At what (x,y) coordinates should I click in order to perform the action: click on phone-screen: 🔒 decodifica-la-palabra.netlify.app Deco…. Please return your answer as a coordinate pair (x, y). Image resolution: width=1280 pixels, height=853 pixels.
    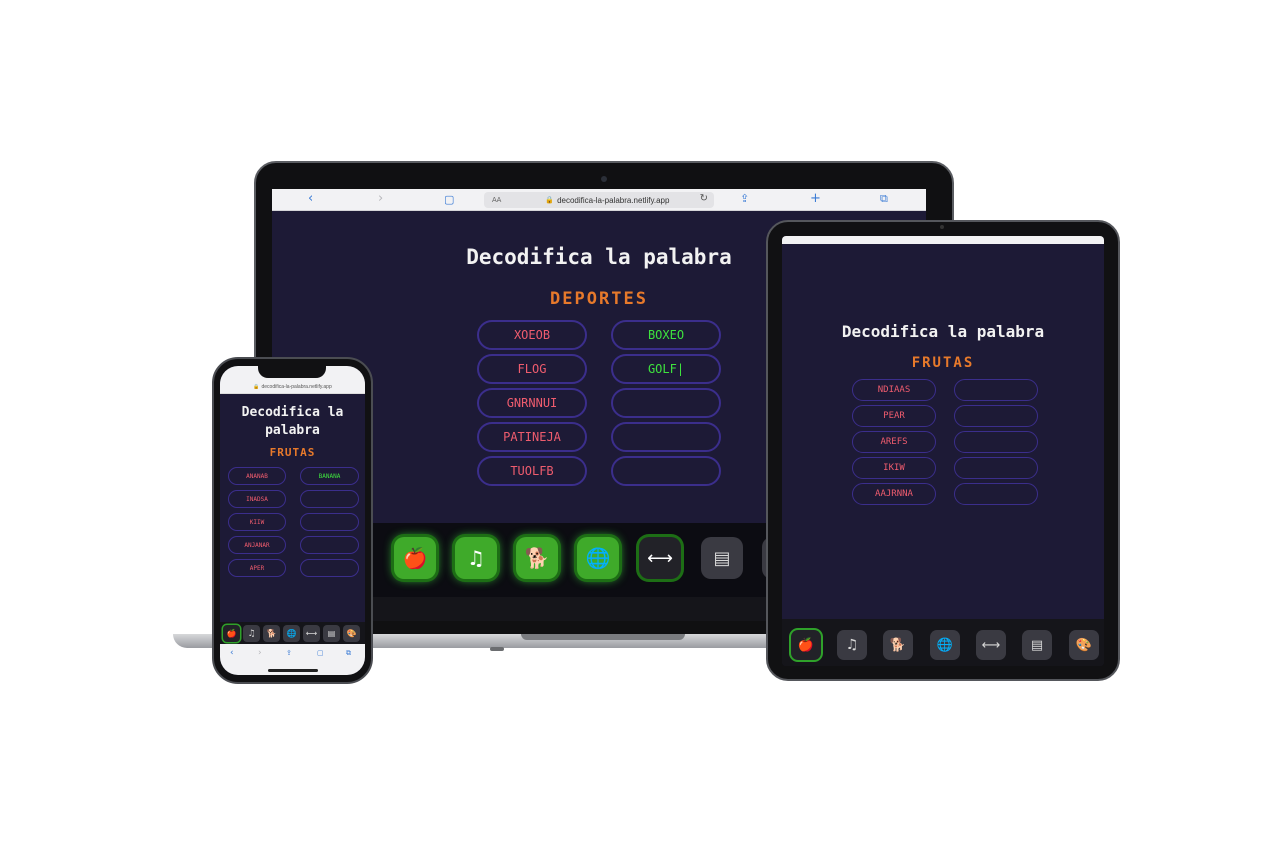
    Looking at the image, I should click on (292, 520).